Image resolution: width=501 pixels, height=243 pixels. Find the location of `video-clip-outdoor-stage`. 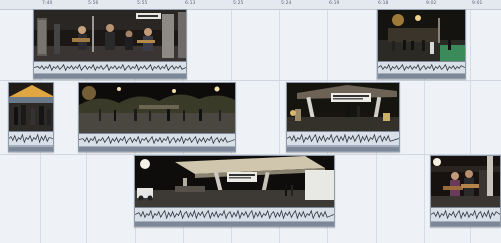

video-clip-outdoor-stage is located at coordinates (234, 191).